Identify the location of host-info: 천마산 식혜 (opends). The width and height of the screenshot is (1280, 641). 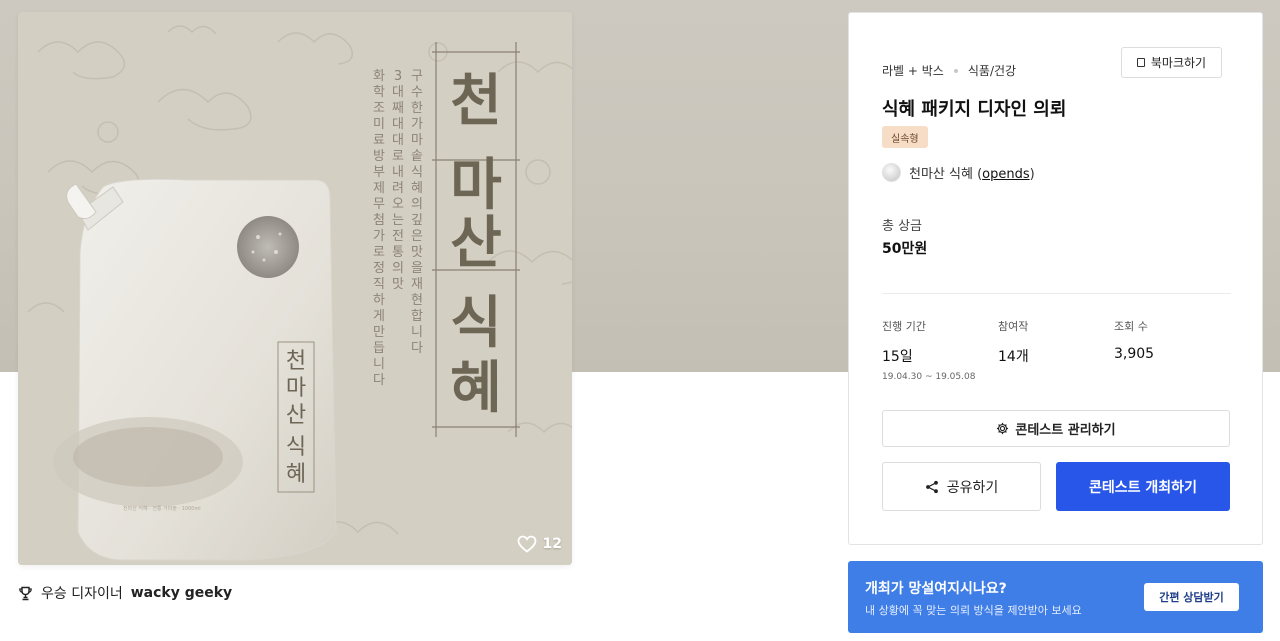
(958, 172).